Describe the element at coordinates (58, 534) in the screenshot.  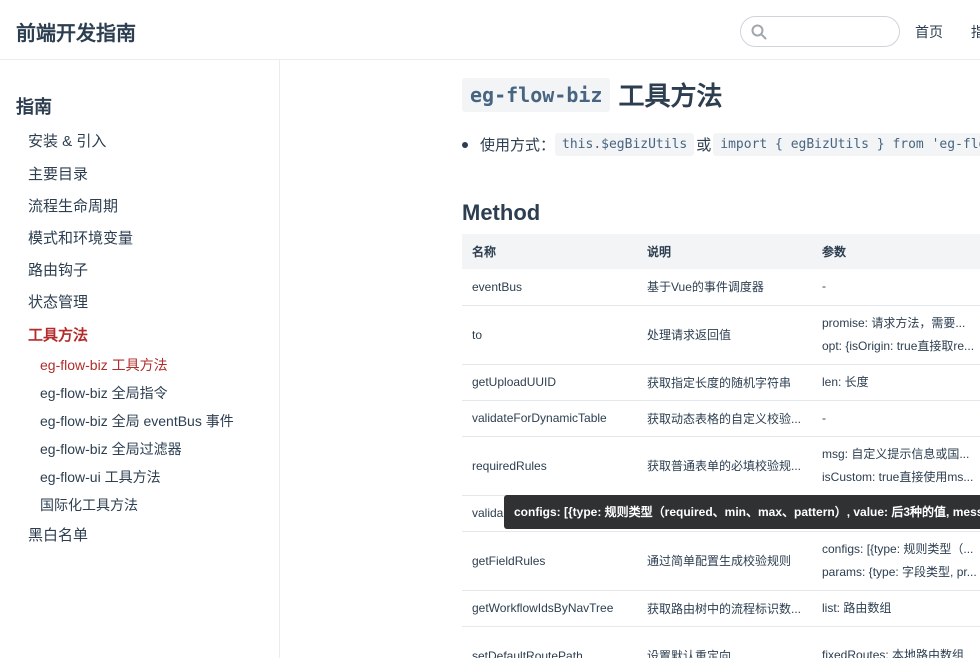
I see `sidebar-item-blacklist: 黑白名单` at that location.